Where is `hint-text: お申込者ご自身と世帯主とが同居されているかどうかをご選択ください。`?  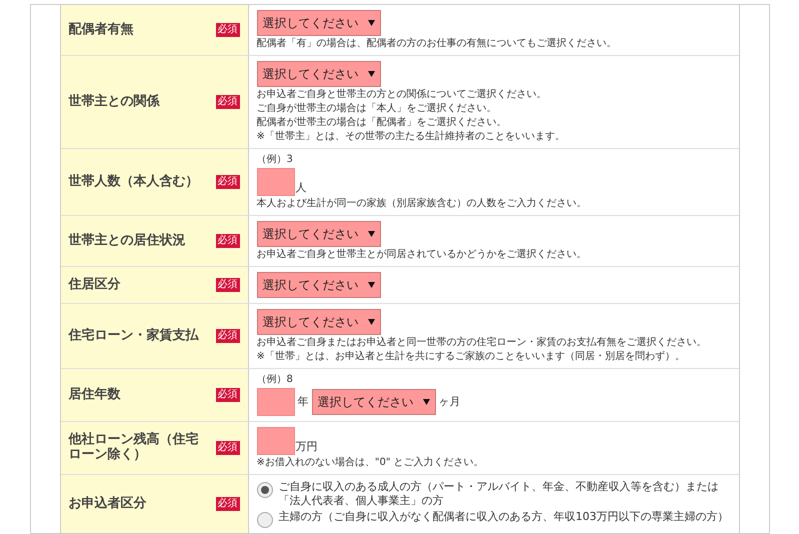 hint-text: お申込者ご自身と世帯主とが同居されているかどうかをご選択ください。 is located at coordinates (422, 255).